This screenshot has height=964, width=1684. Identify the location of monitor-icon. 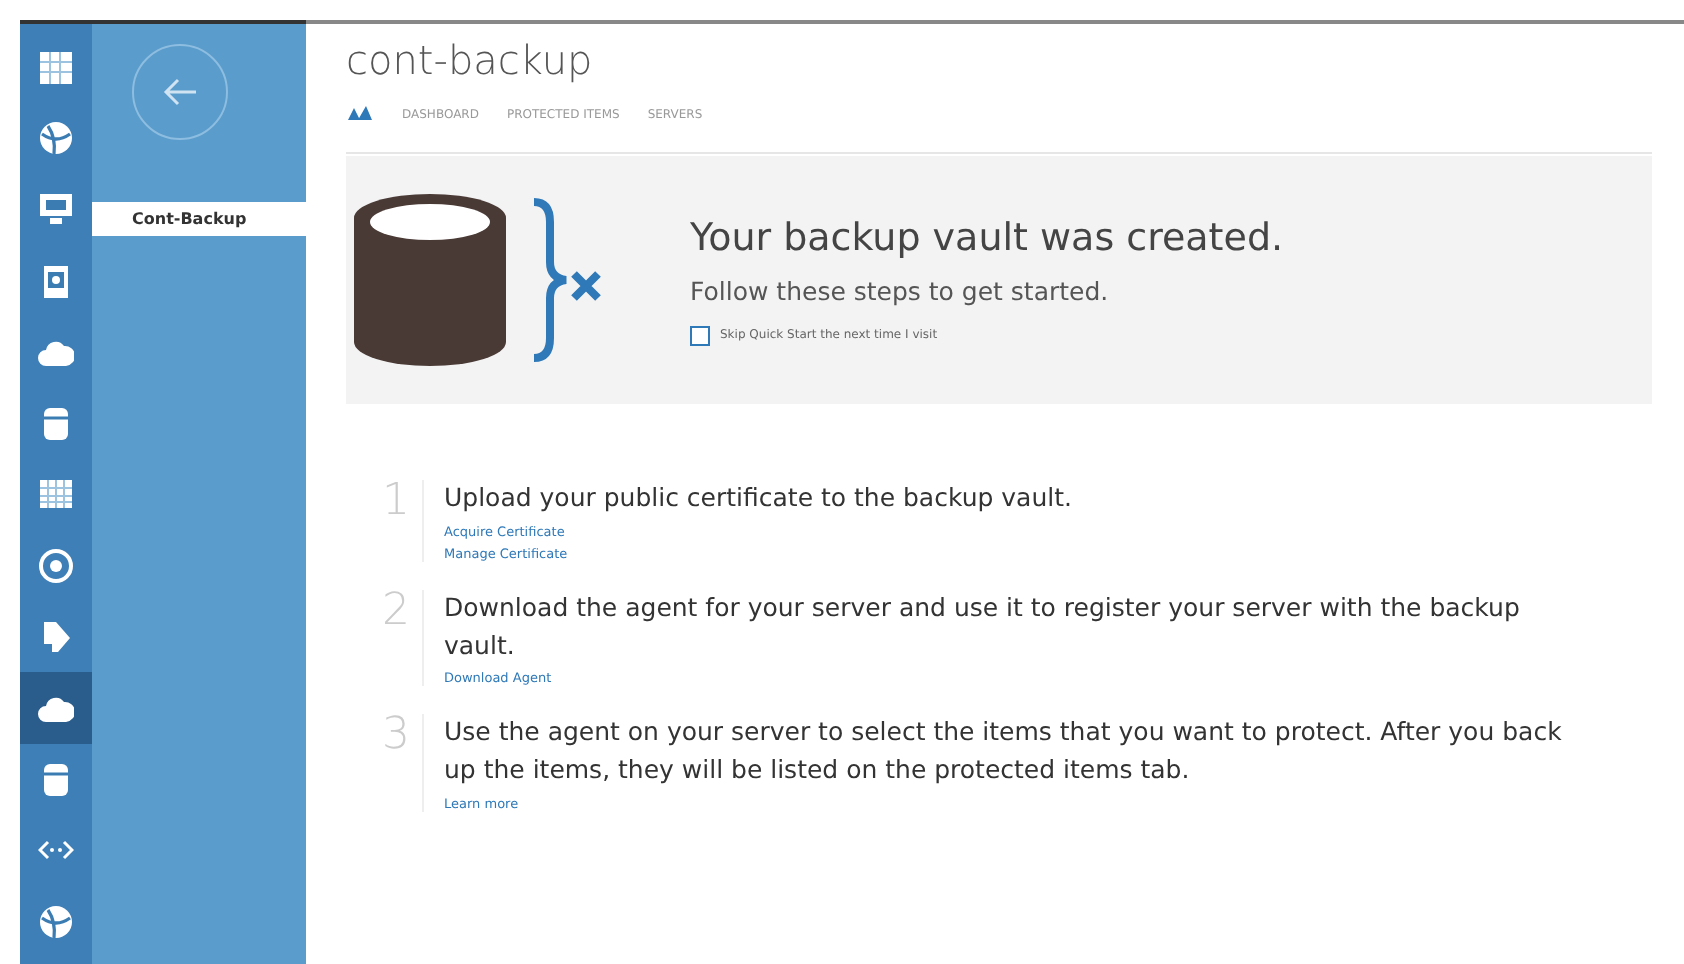
(56, 209).